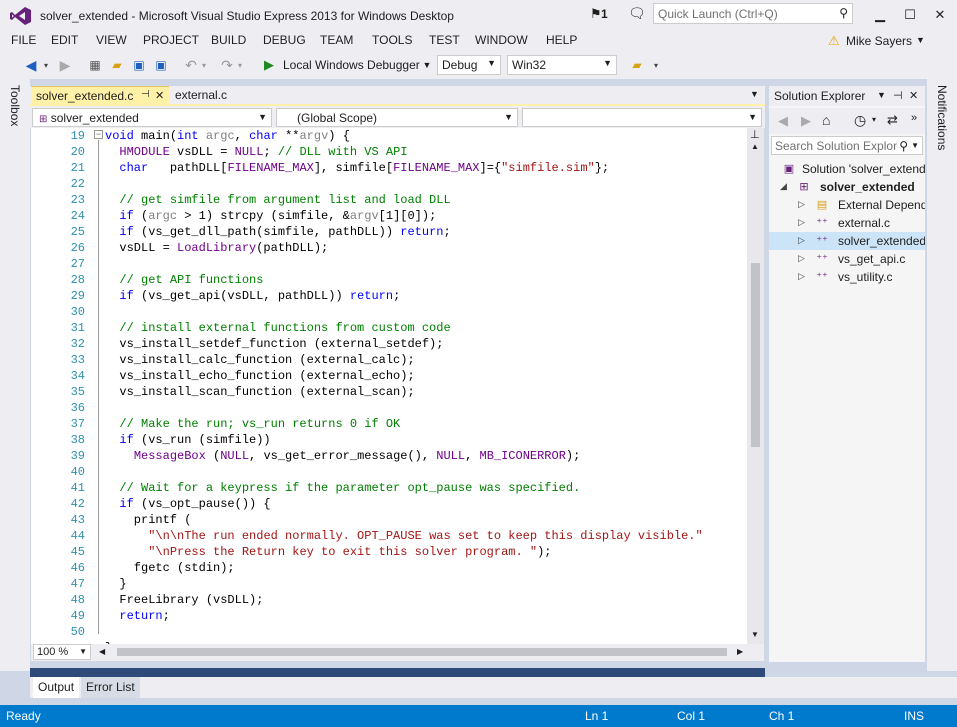 Image resolution: width=957 pixels, height=727 pixels. I want to click on minimize-button: ▁, so click(880, 15).